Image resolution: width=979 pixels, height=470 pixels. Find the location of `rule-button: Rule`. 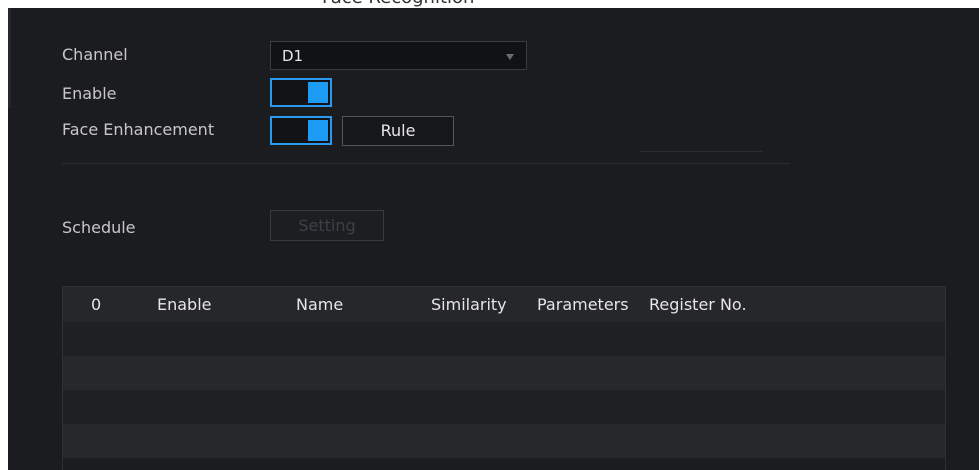

rule-button: Rule is located at coordinates (398, 131).